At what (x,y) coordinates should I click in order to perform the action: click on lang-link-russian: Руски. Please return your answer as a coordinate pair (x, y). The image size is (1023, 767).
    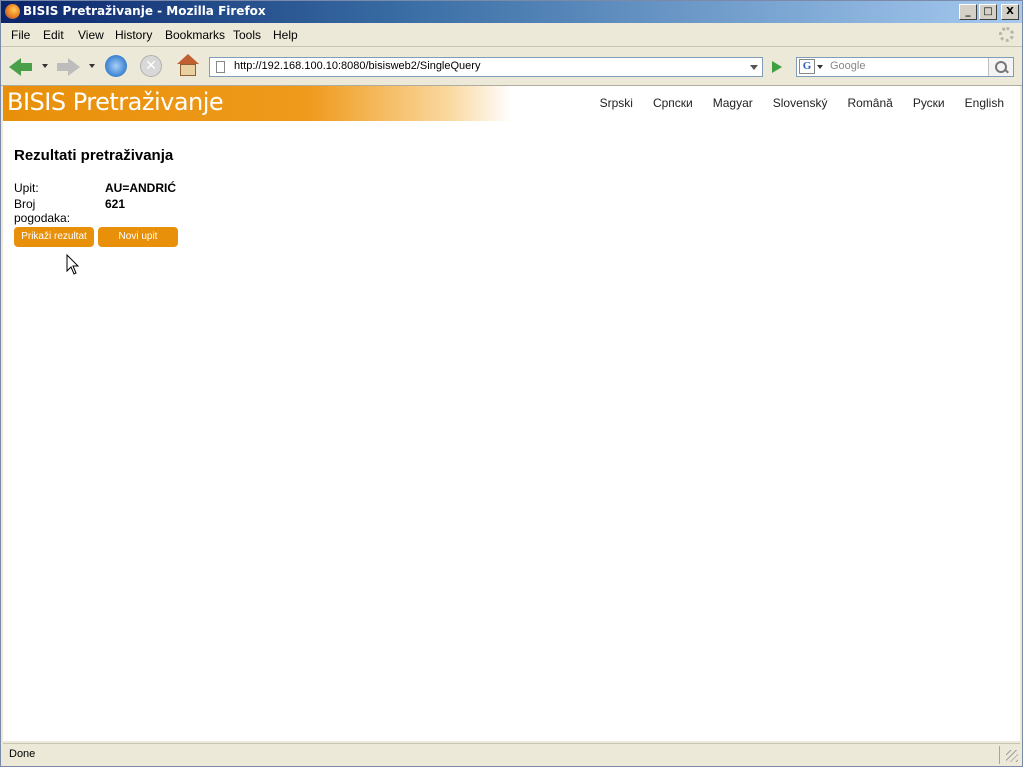
    Looking at the image, I should click on (929, 103).